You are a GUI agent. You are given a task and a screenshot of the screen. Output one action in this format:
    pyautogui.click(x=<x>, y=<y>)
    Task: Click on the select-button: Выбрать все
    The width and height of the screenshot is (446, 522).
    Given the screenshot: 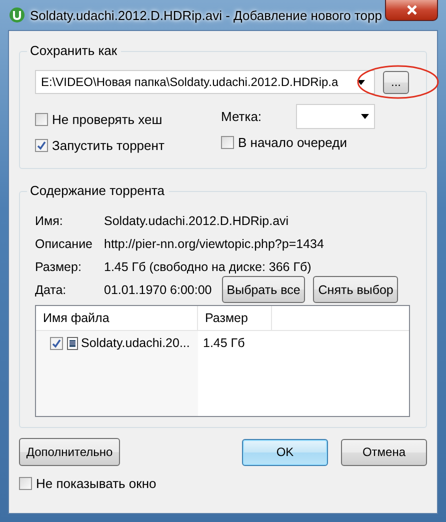 What is the action you would take?
    pyautogui.click(x=264, y=289)
    